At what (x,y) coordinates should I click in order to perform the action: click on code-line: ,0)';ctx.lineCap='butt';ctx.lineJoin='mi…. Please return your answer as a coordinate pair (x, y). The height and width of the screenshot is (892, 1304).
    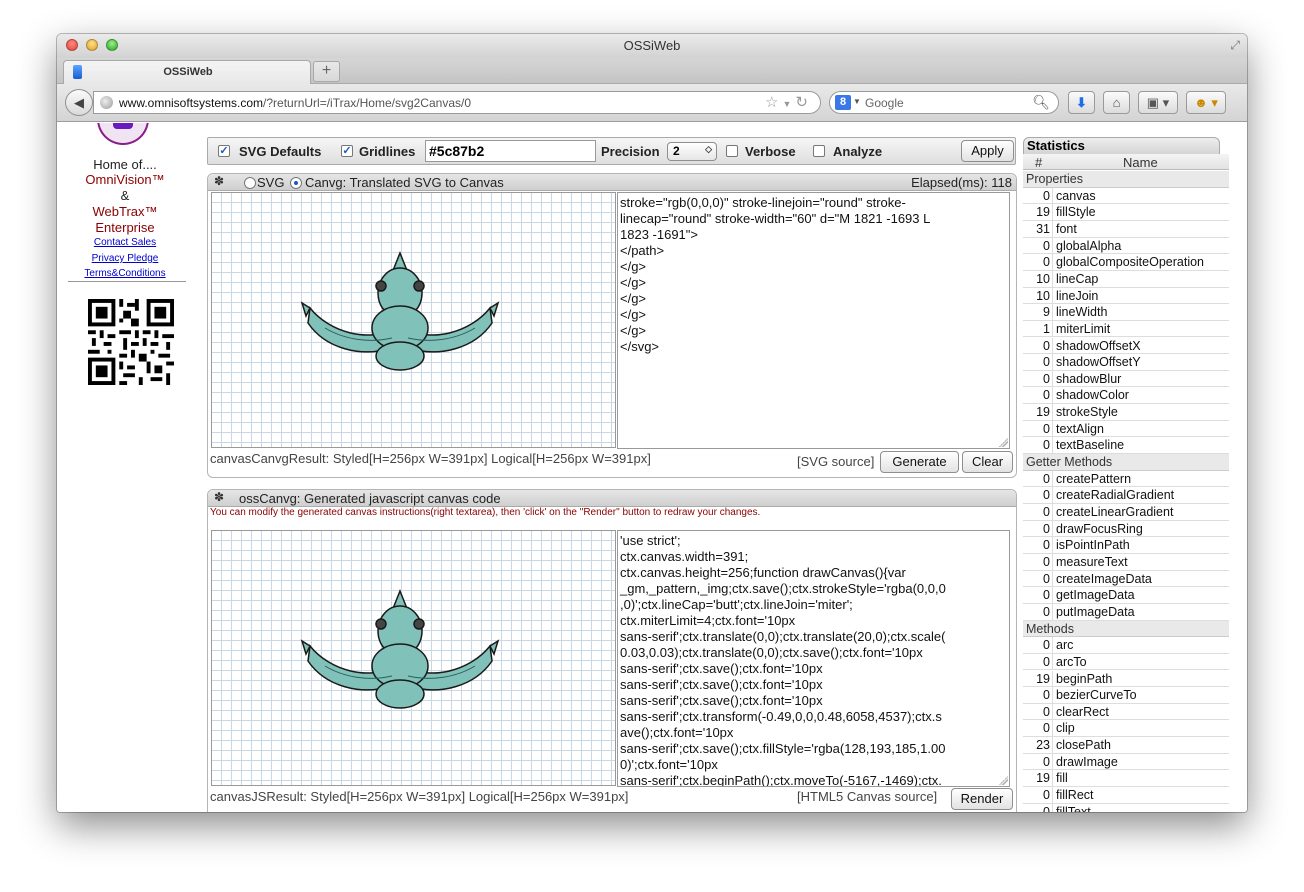
    Looking at the image, I should click on (736, 604).